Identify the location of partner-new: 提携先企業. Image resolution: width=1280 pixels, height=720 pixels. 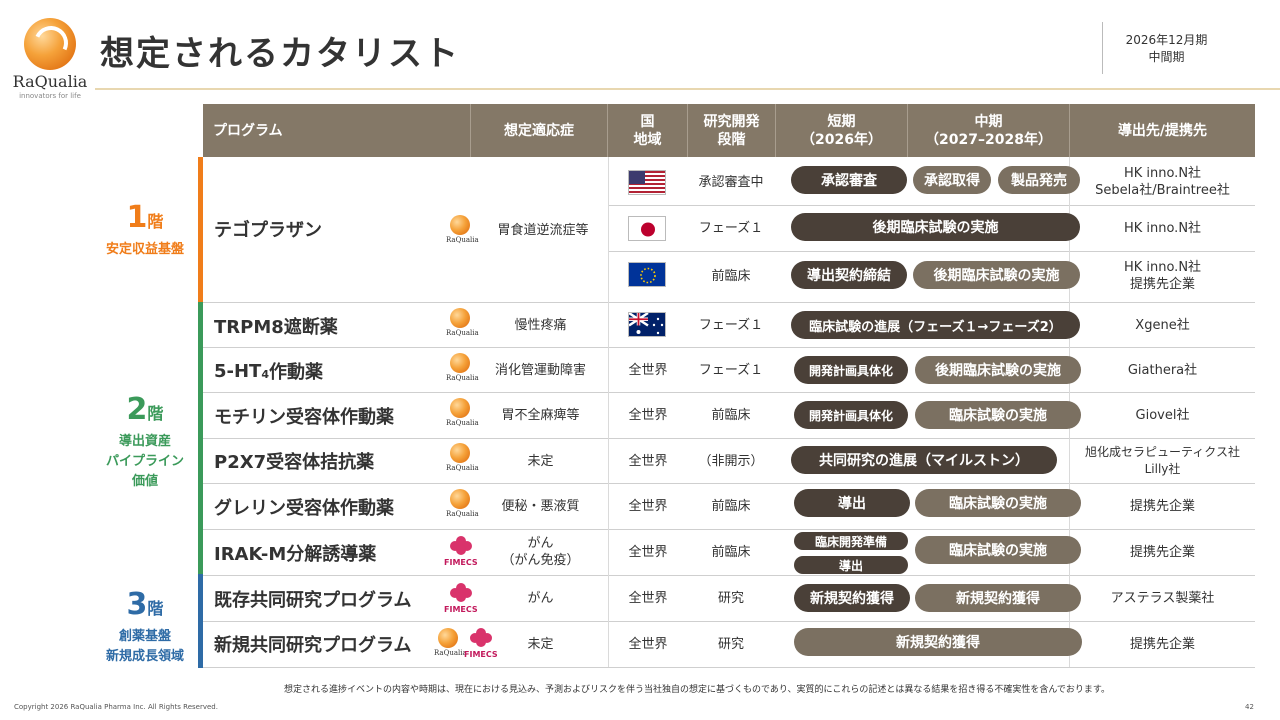
(1162, 644).